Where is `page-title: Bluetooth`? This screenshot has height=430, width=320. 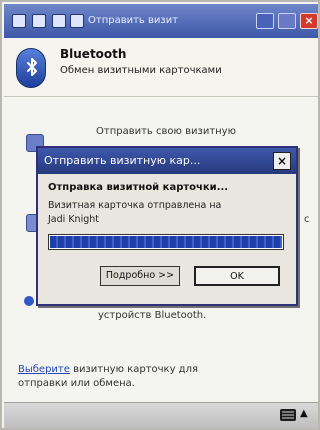
page-title: Bluetooth is located at coordinates (93, 54).